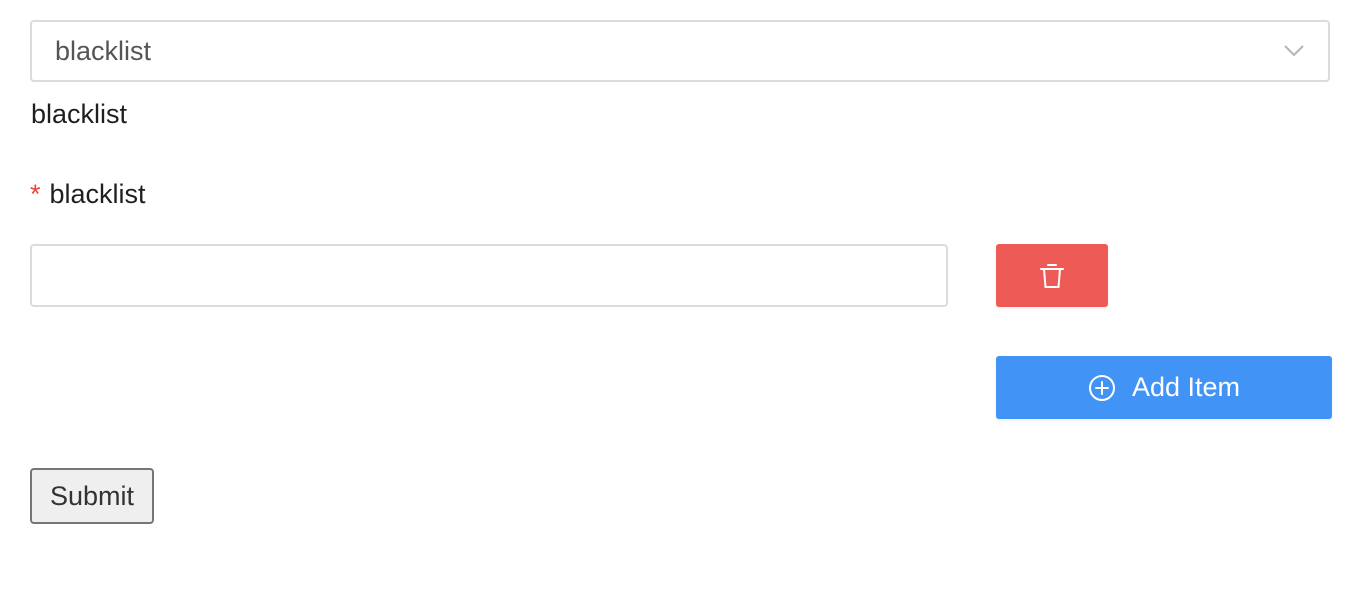 The width and height of the screenshot is (1370, 590). I want to click on required-marker: *, so click(35, 194).